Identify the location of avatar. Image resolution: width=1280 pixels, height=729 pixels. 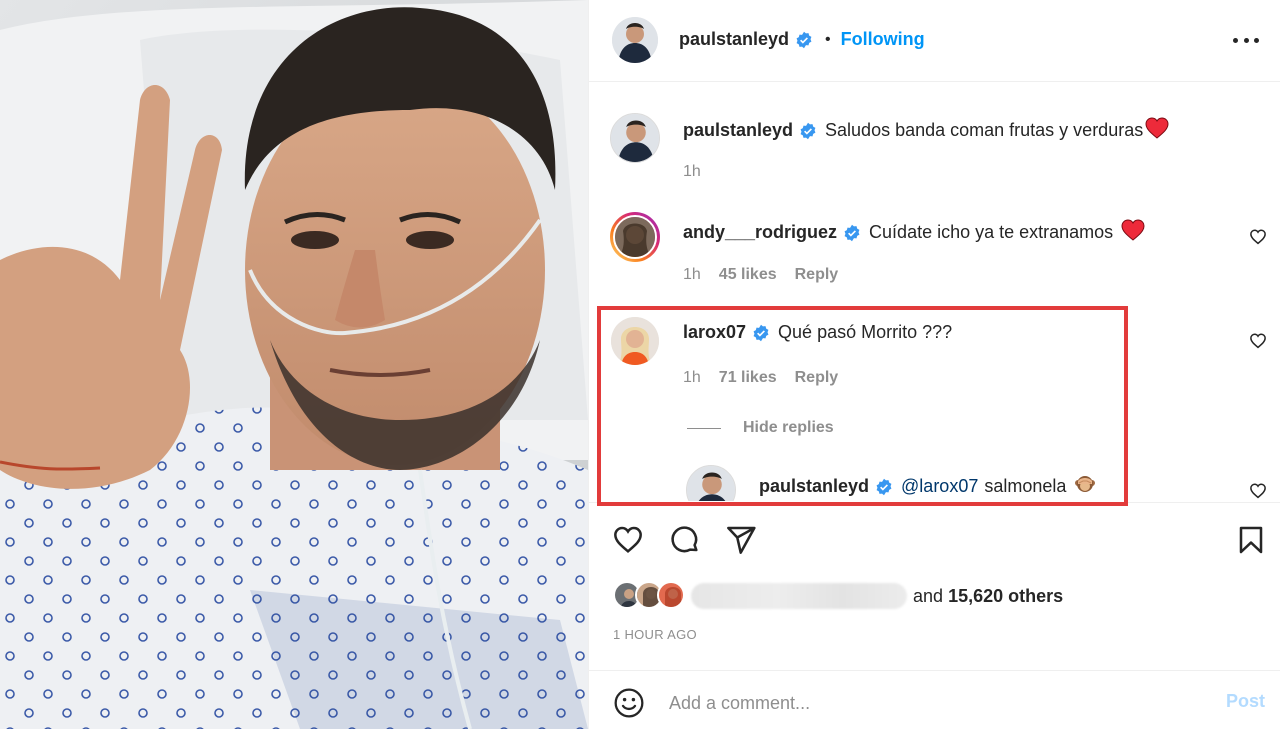
(671, 595).